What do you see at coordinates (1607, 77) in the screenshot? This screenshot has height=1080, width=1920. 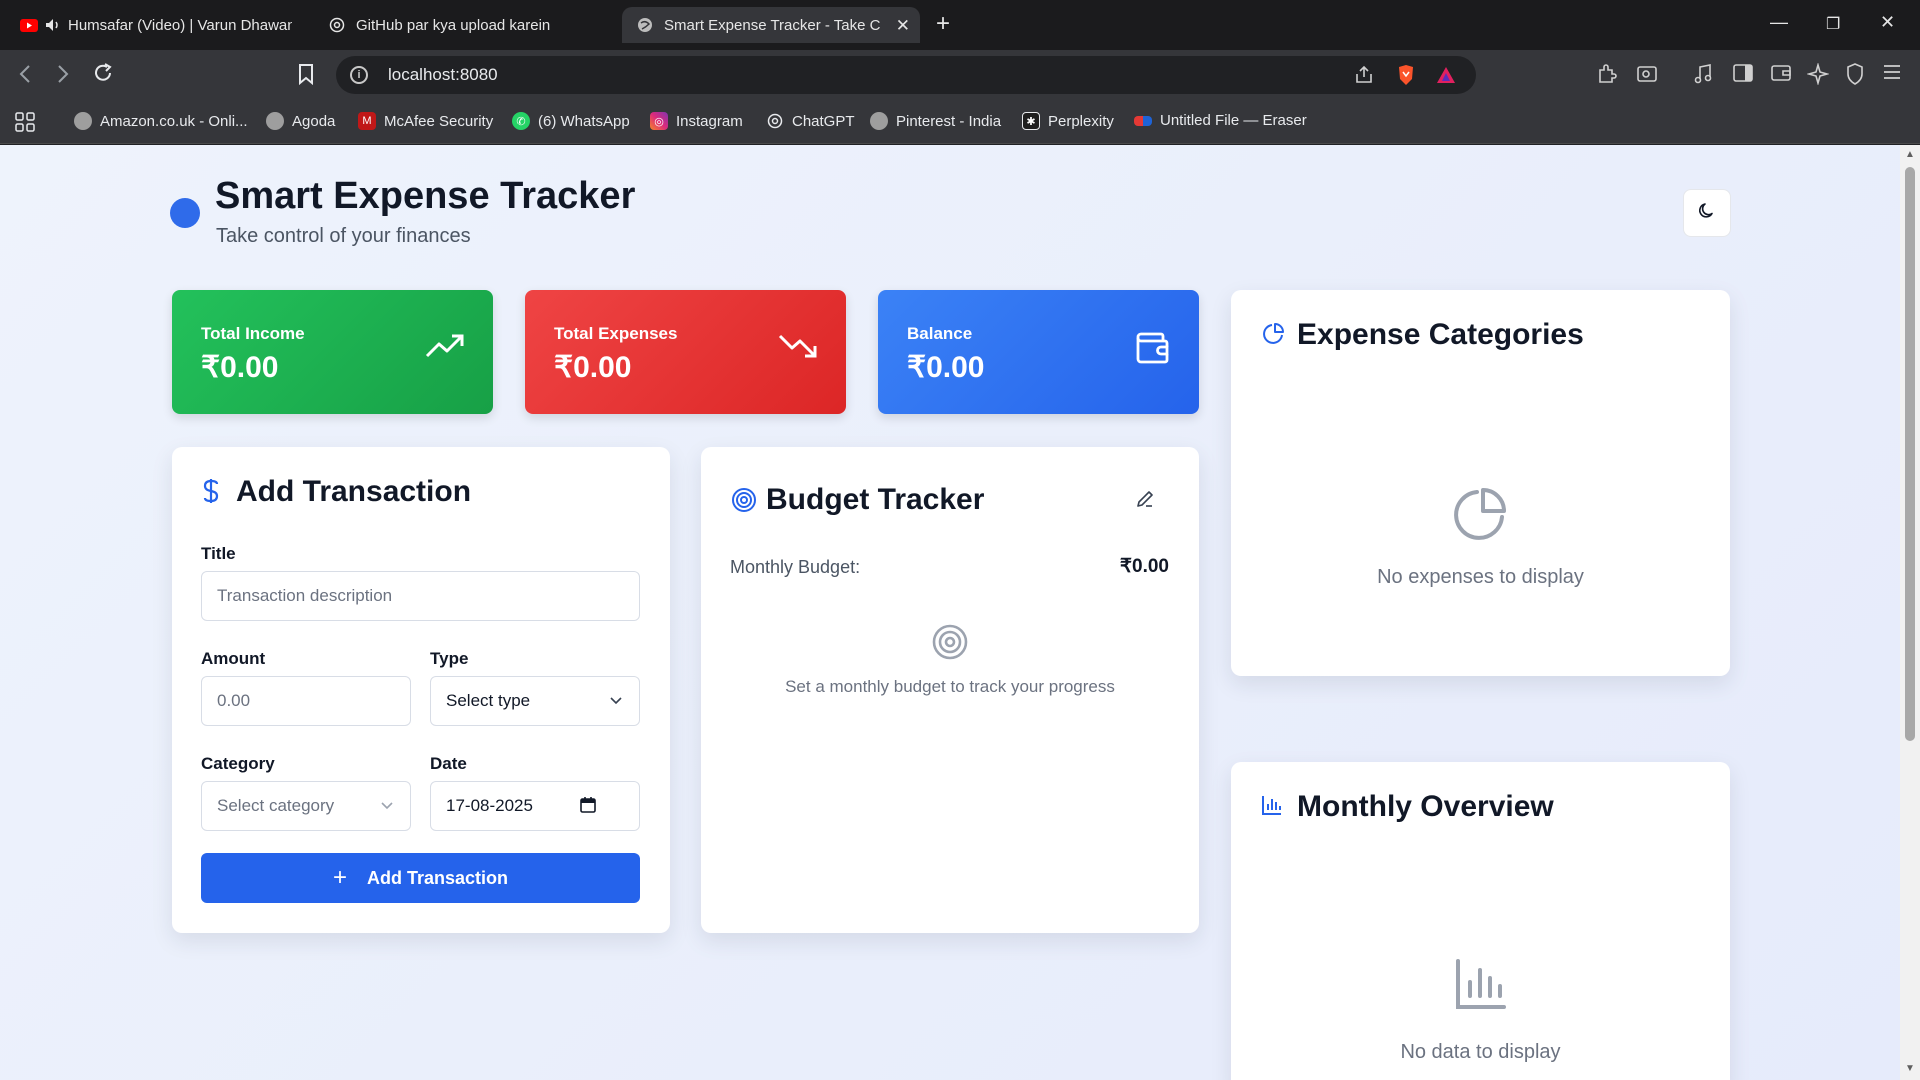 I see `extensions-icon` at bounding box center [1607, 77].